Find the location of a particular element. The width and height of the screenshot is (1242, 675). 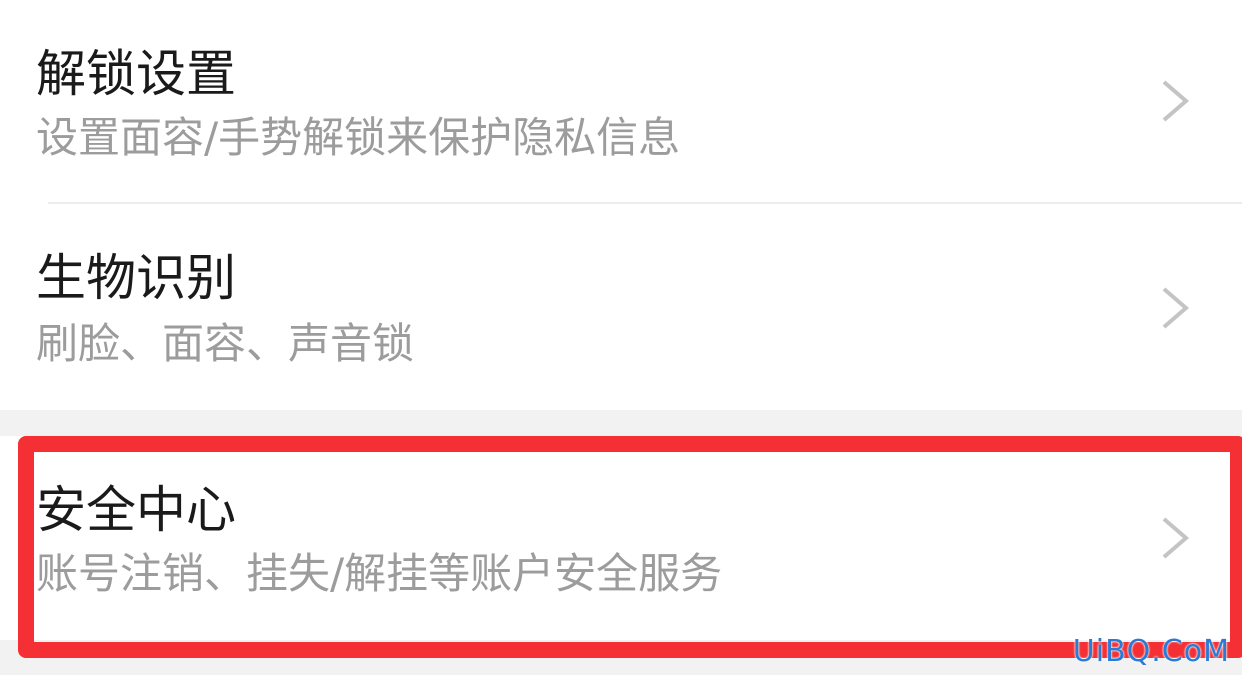

settings-item-subtitle: 账号注销、挂失/解挂等账户安全服务 is located at coordinates (379, 573).